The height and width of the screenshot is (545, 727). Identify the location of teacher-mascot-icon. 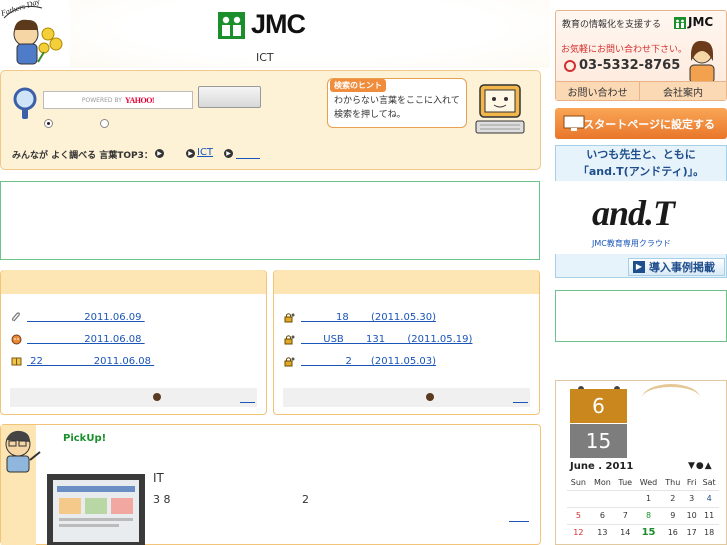
(23, 451).